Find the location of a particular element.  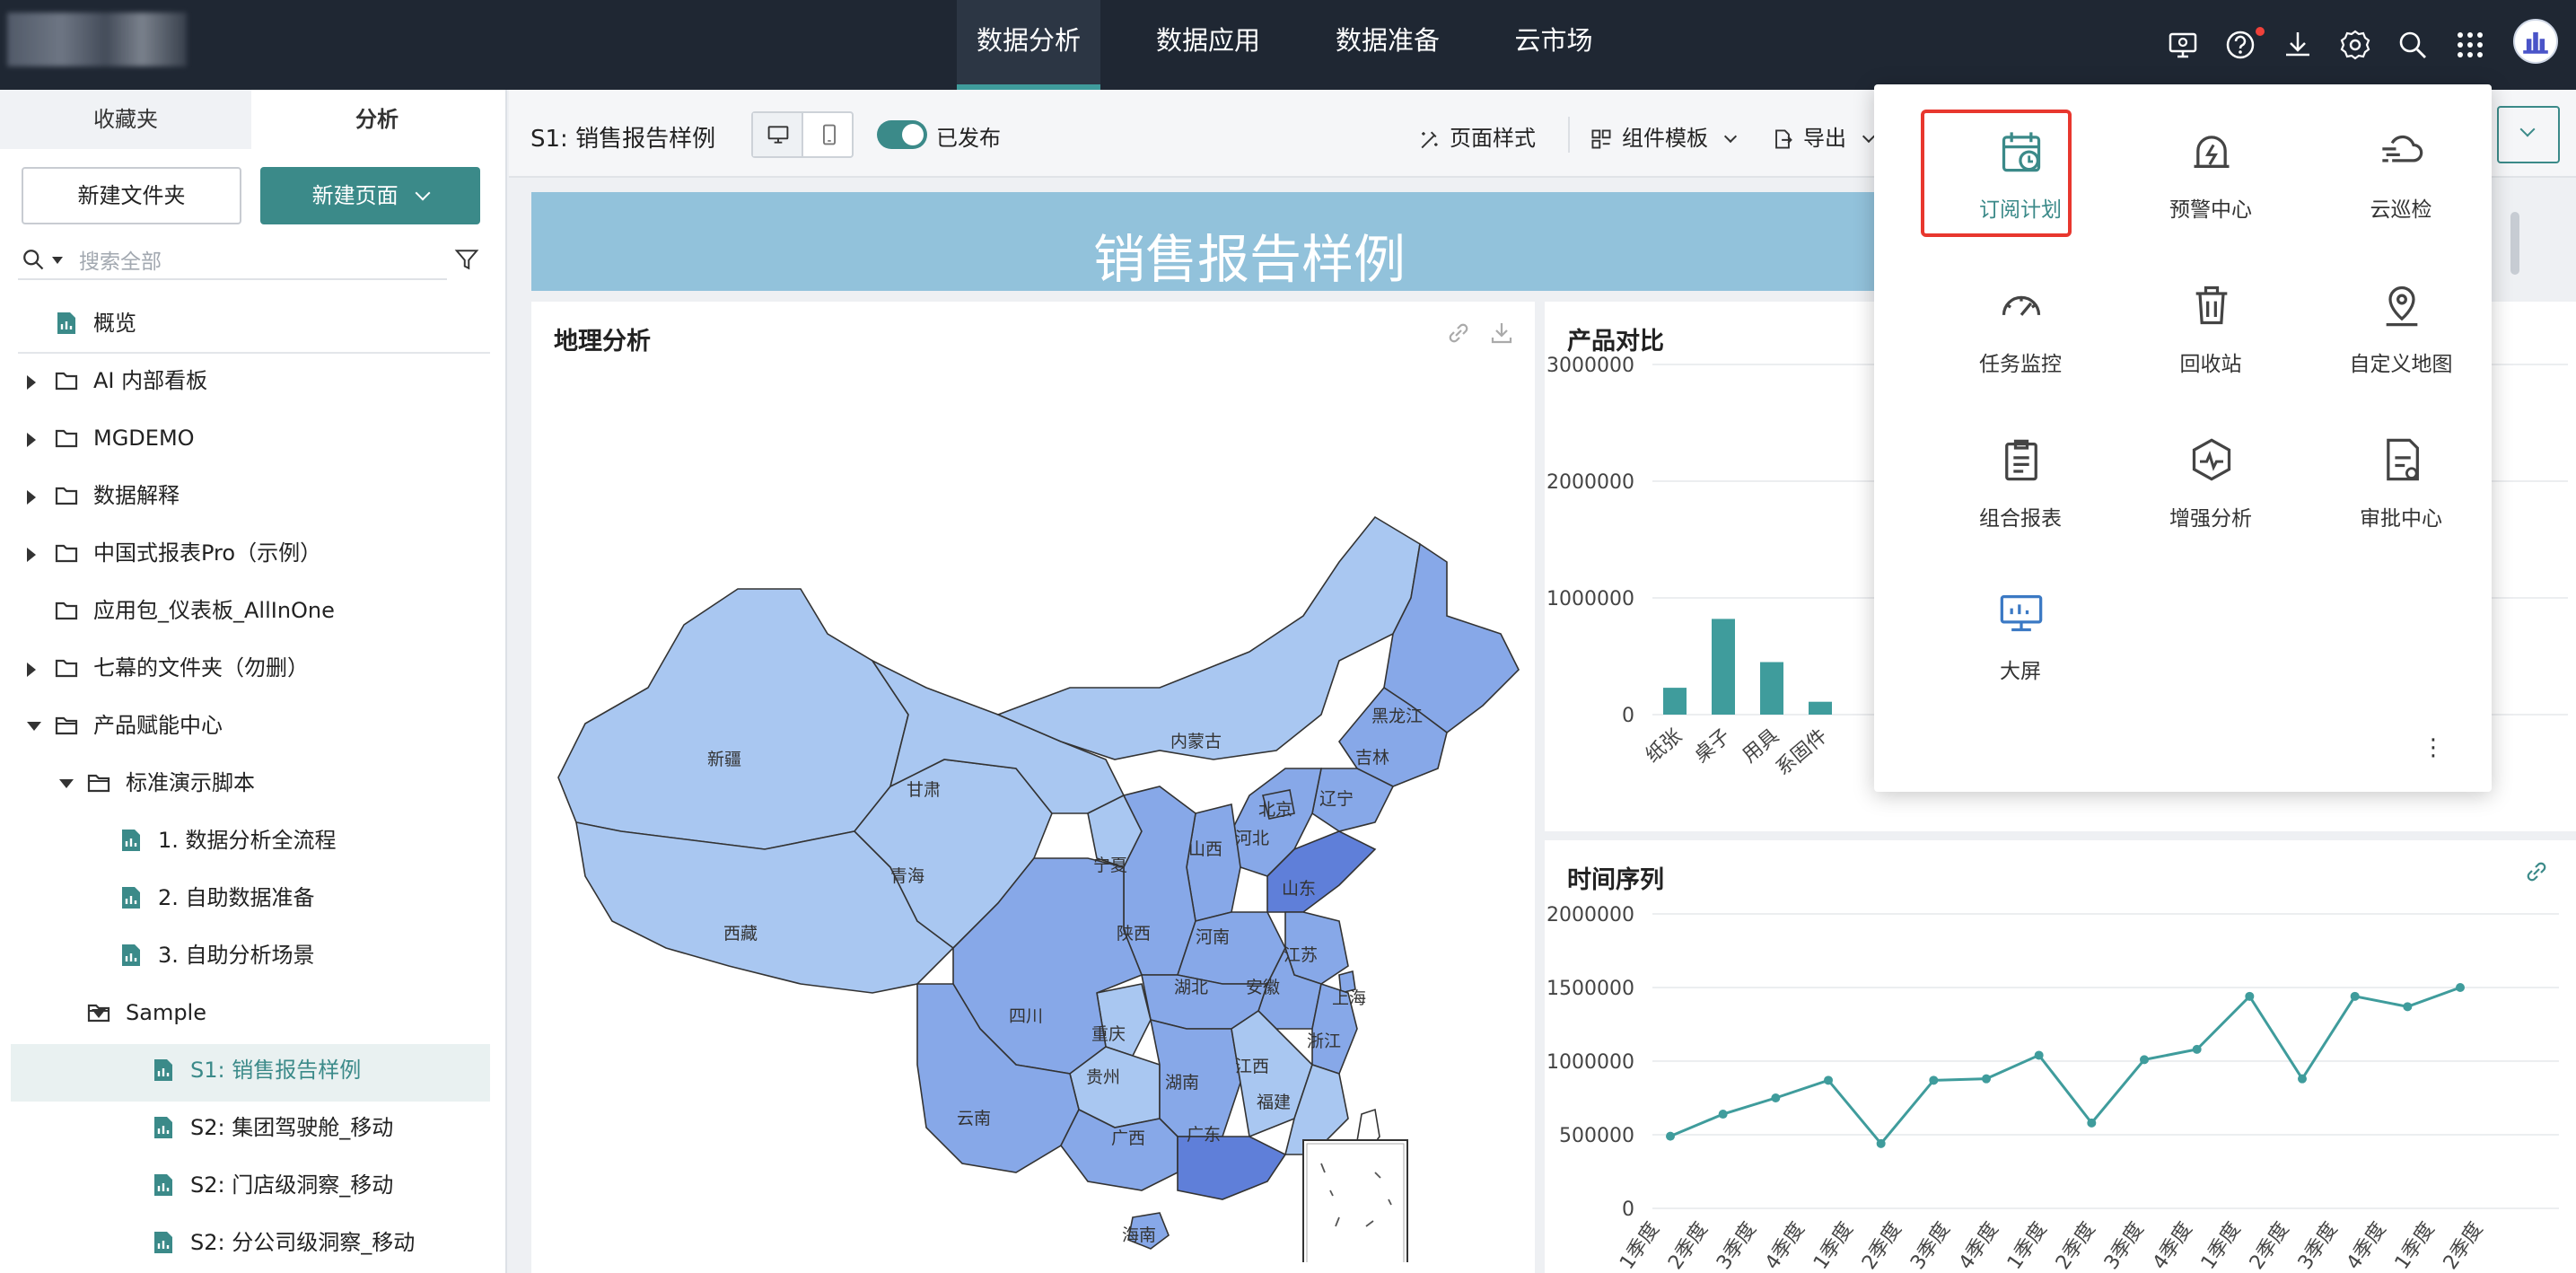

nav-data-analysis: 数据分析 is located at coordinates (1028, 45).